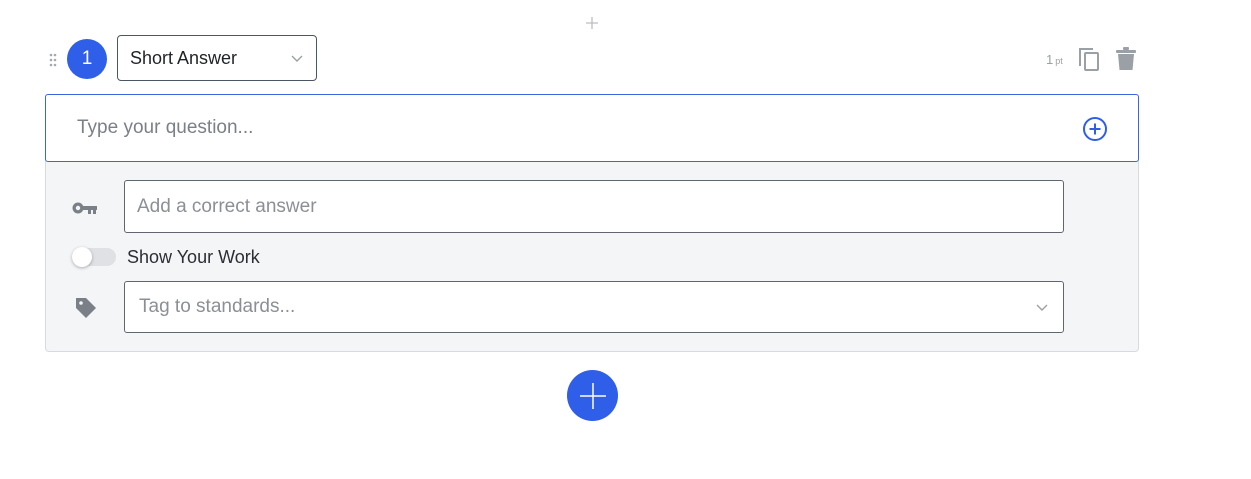 The image size is (1251, 479). What do you see at coordinates (594, 206) in the screenshot?
I see `correct-answer-input` at bounding box center [594, 206].